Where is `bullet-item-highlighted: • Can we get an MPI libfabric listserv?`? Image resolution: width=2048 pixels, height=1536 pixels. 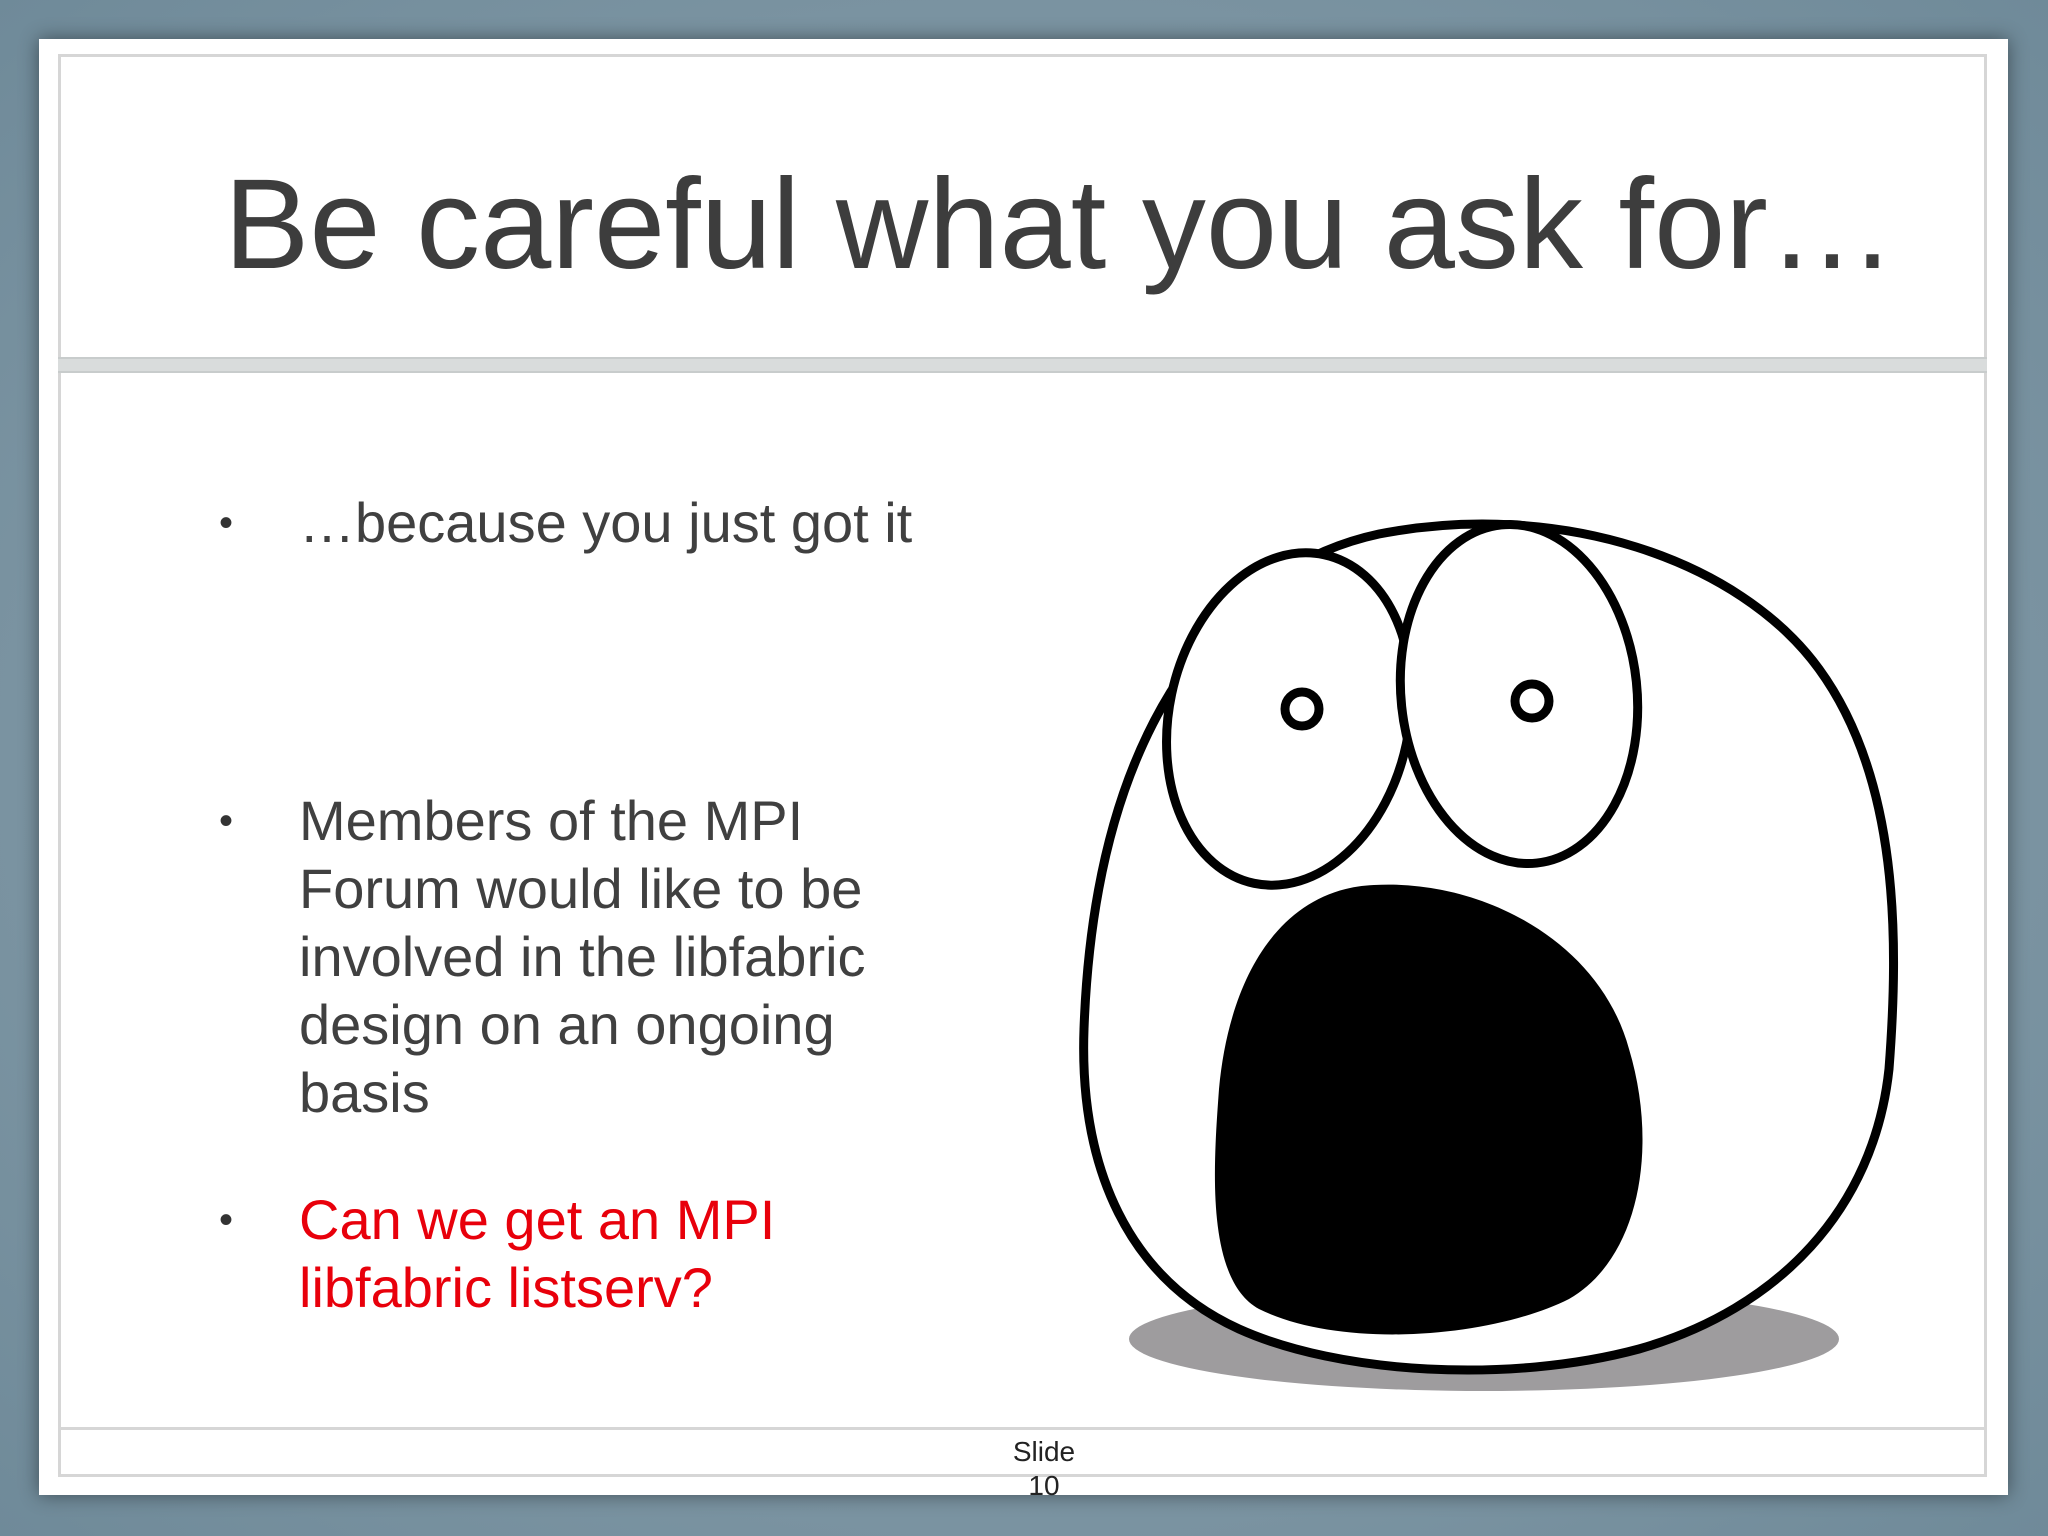
bullet-item-highlighted: • Can we get an MPI libfabric listserv? is located at coordinates (579, 1254).